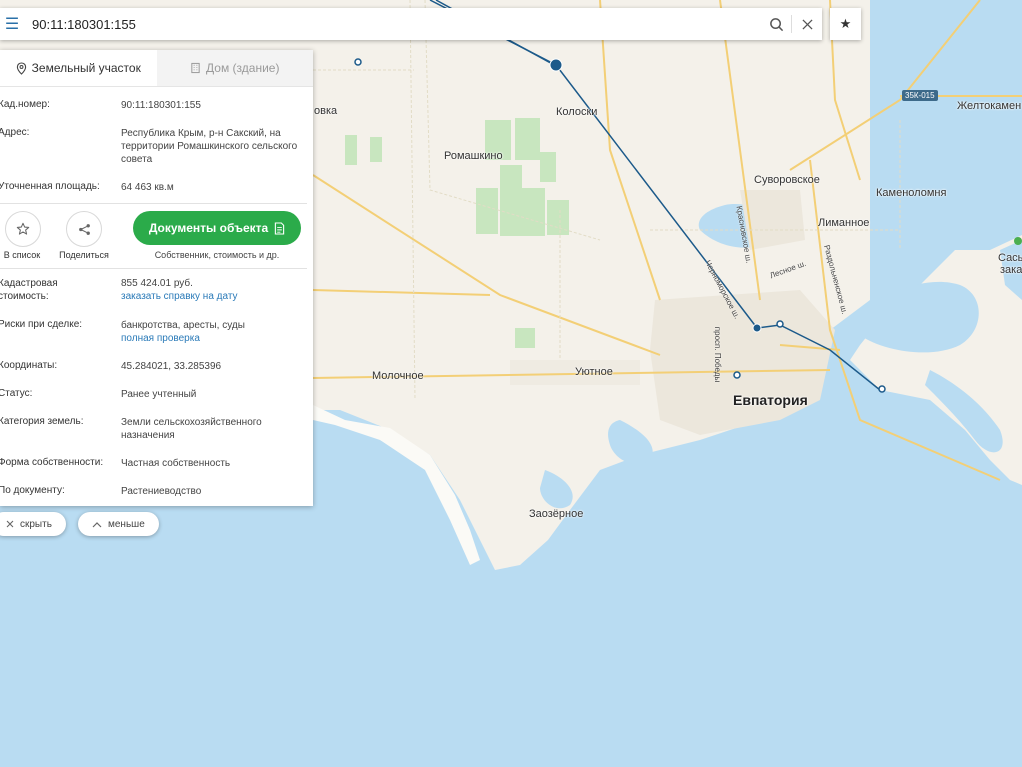 The height and width of the screenshot is (767, 1022). I want to click on search-input, so click(392, 24).